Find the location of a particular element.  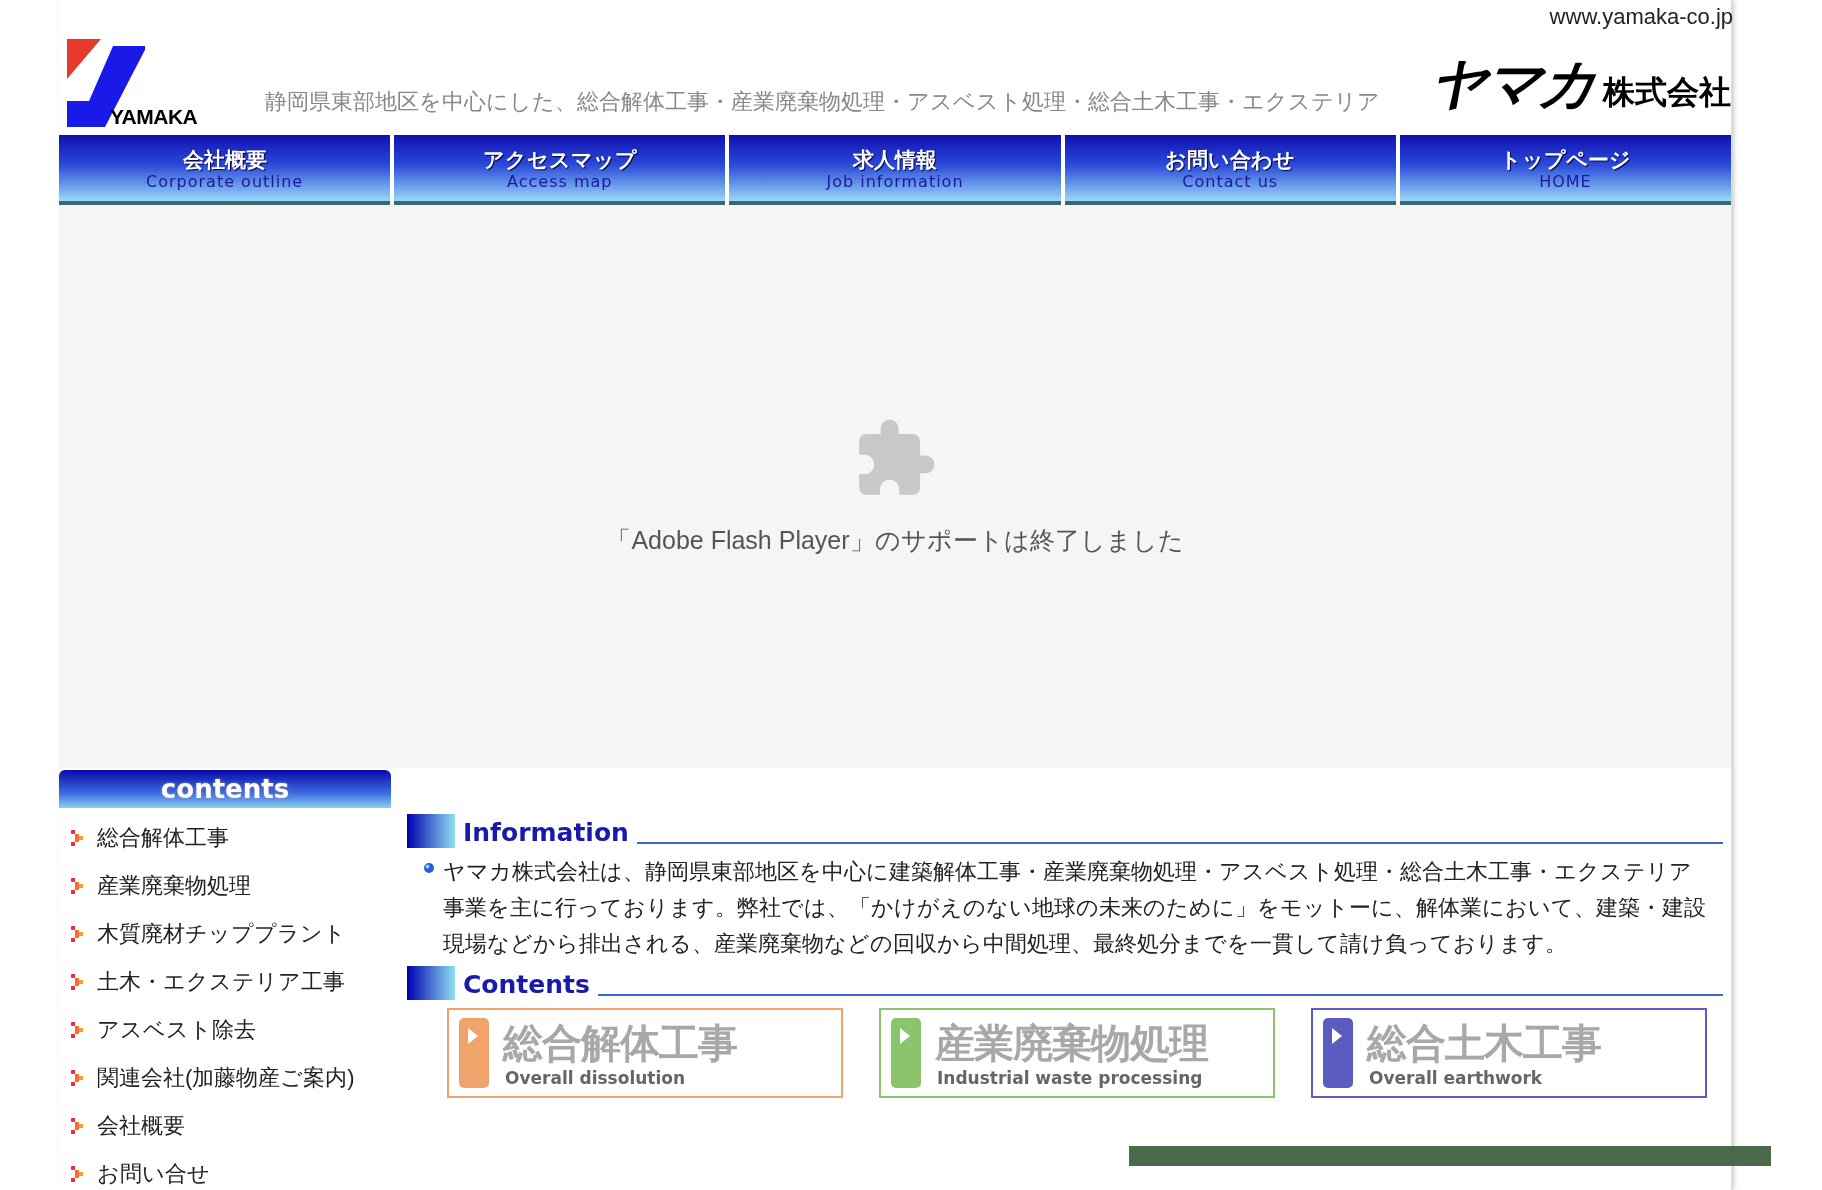

site-url: www.yamaka-co.jp is located at coordinates (1641, 17).